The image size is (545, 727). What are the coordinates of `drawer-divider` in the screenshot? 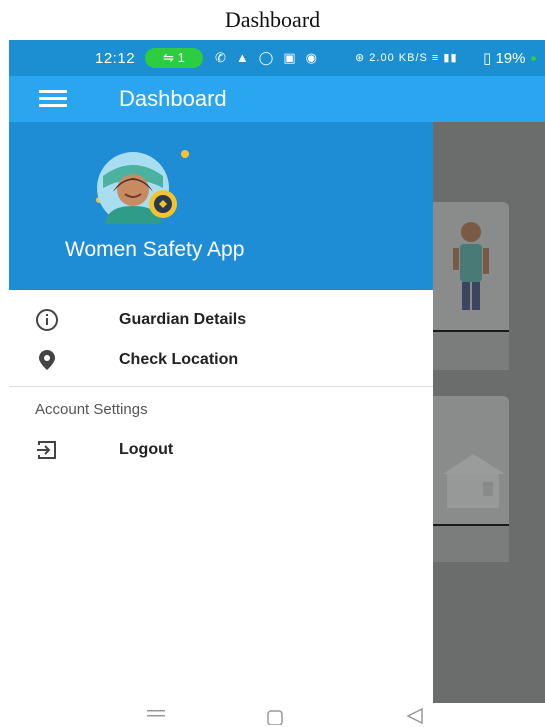 It's located at (221, 386).